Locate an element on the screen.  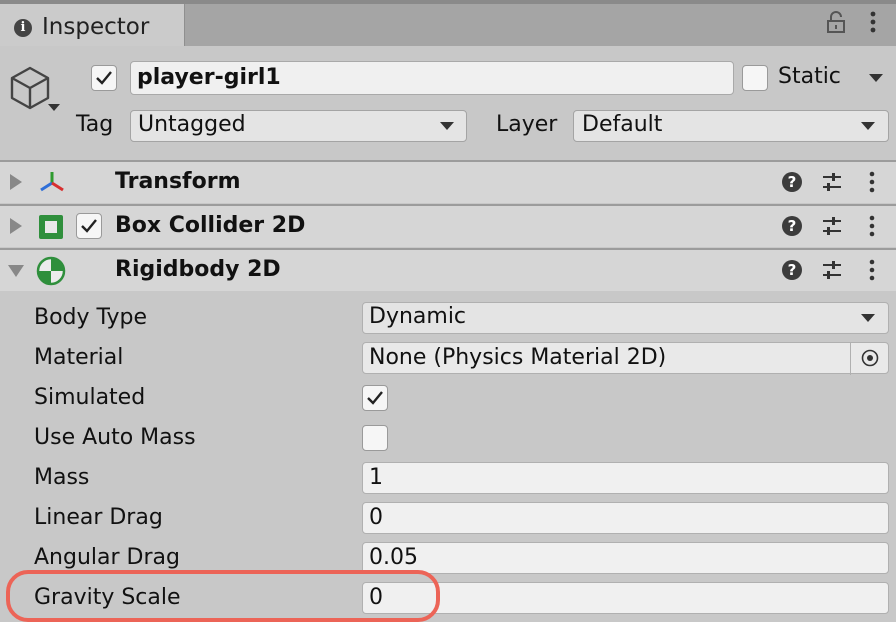
mass-value: 1 is located at coordinates (376, 477).